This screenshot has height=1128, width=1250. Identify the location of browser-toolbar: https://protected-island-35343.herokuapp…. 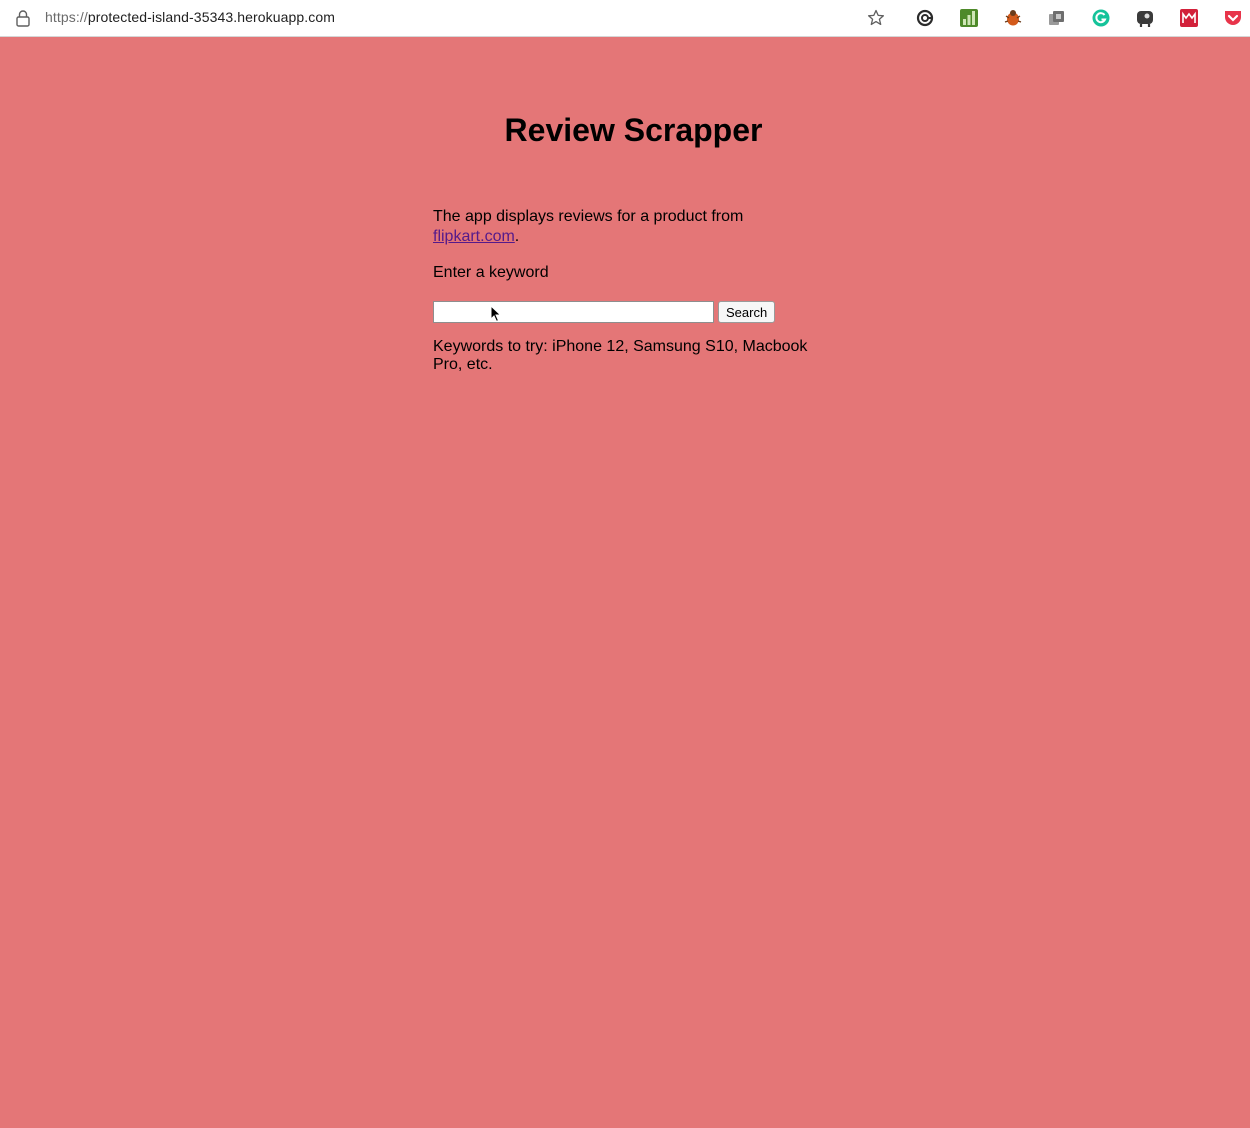
(625, 18).